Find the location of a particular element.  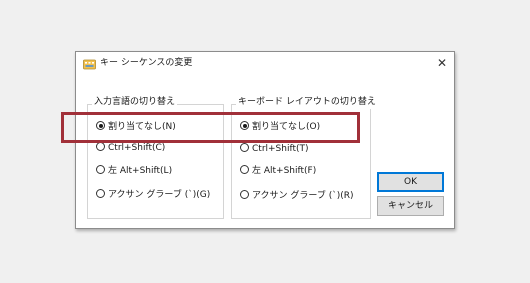

radio-input-grave-accent: アクサン グラーブ (`)(G) is located at coordinates (153, 195).